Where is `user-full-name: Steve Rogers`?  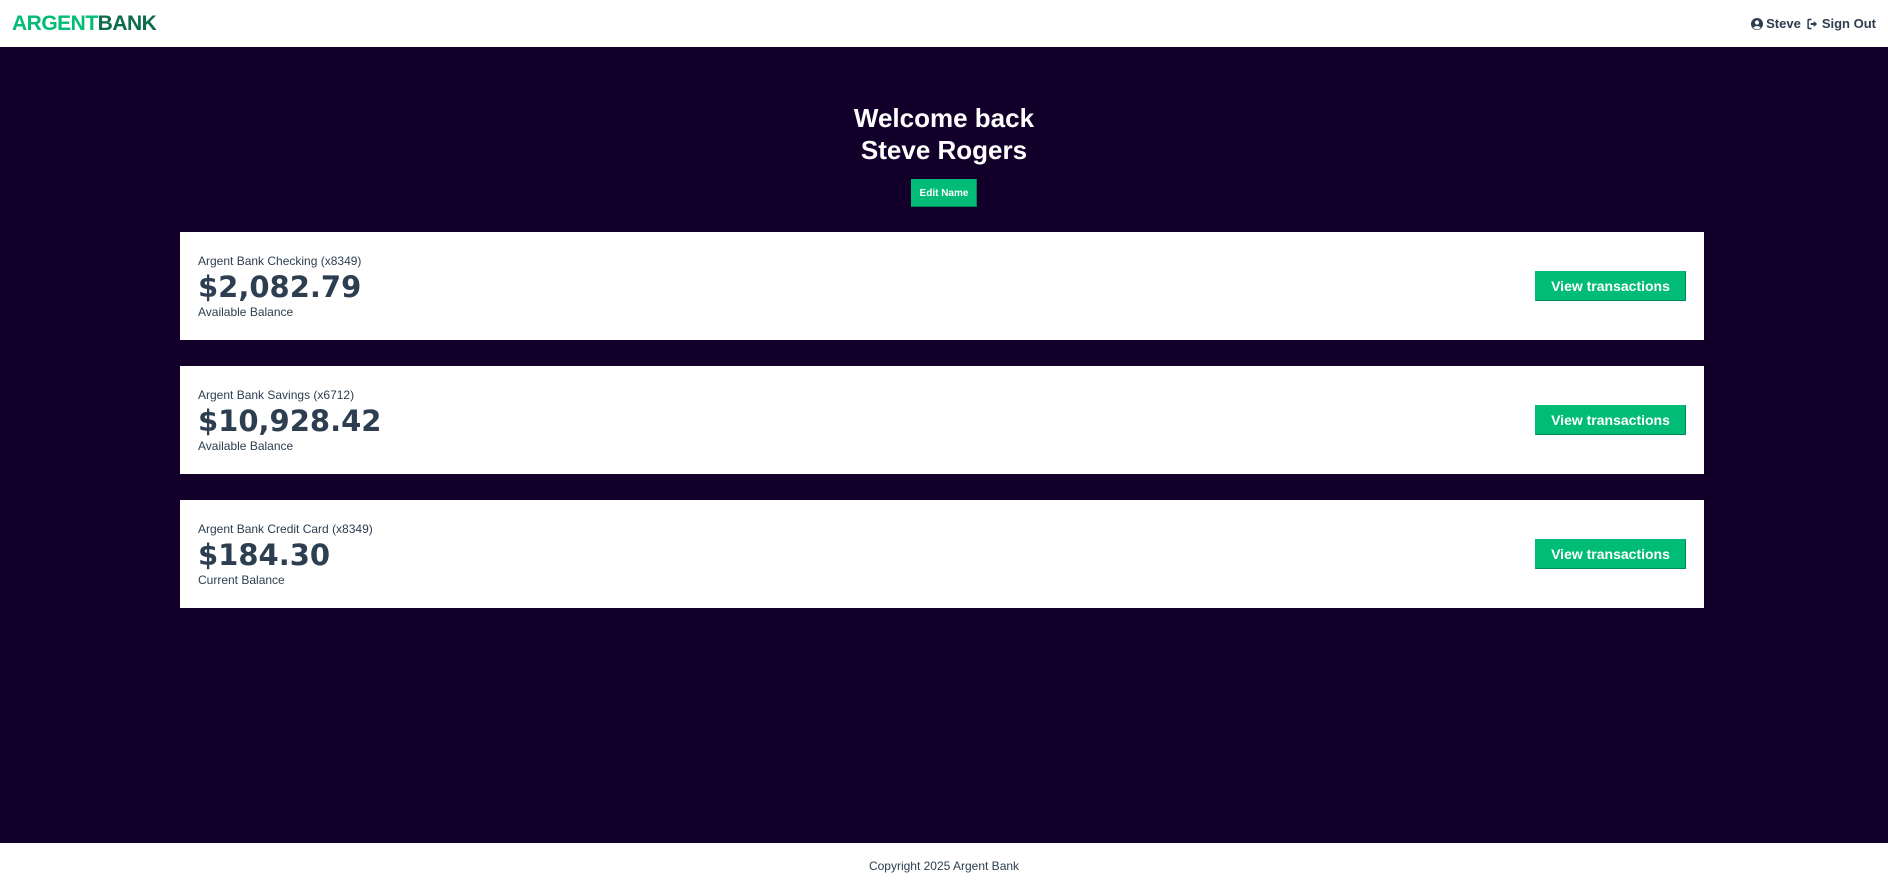
user-full-name: Steve Rogers is located at coordinates (944, 150).